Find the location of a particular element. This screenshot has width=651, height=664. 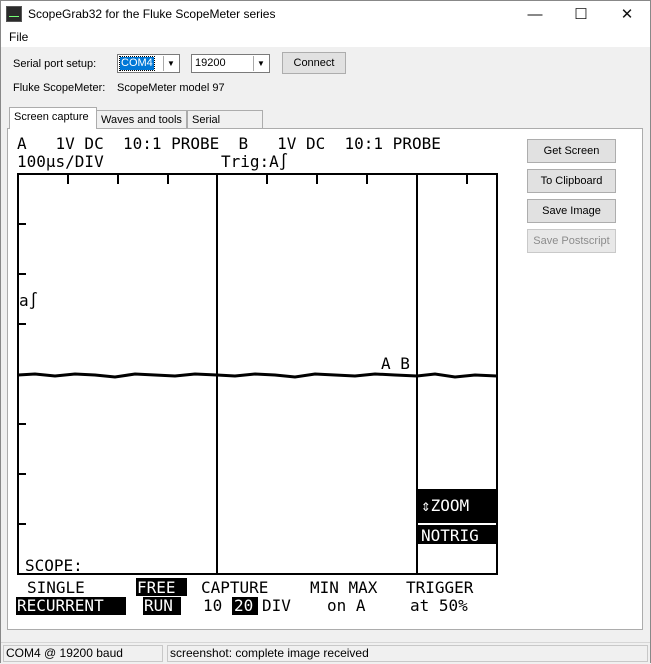

capture-10: 10 is located at coordinates (212, 605).